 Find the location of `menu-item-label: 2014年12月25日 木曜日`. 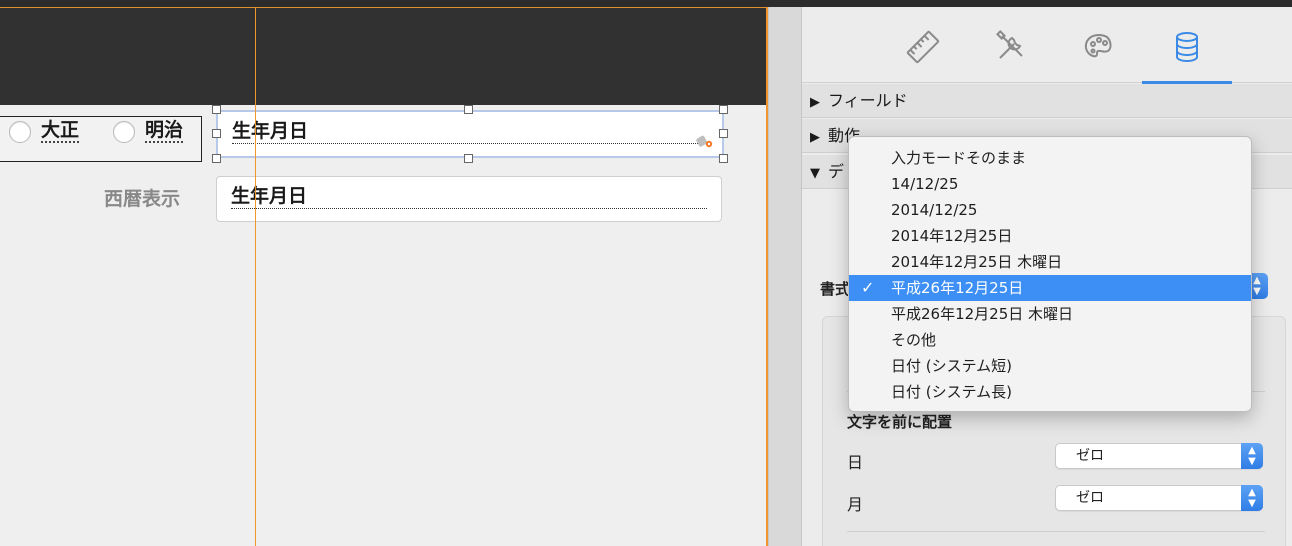

menu-item-label: 2014年12月25日 木曜日 is located at coordinates (977, 262).